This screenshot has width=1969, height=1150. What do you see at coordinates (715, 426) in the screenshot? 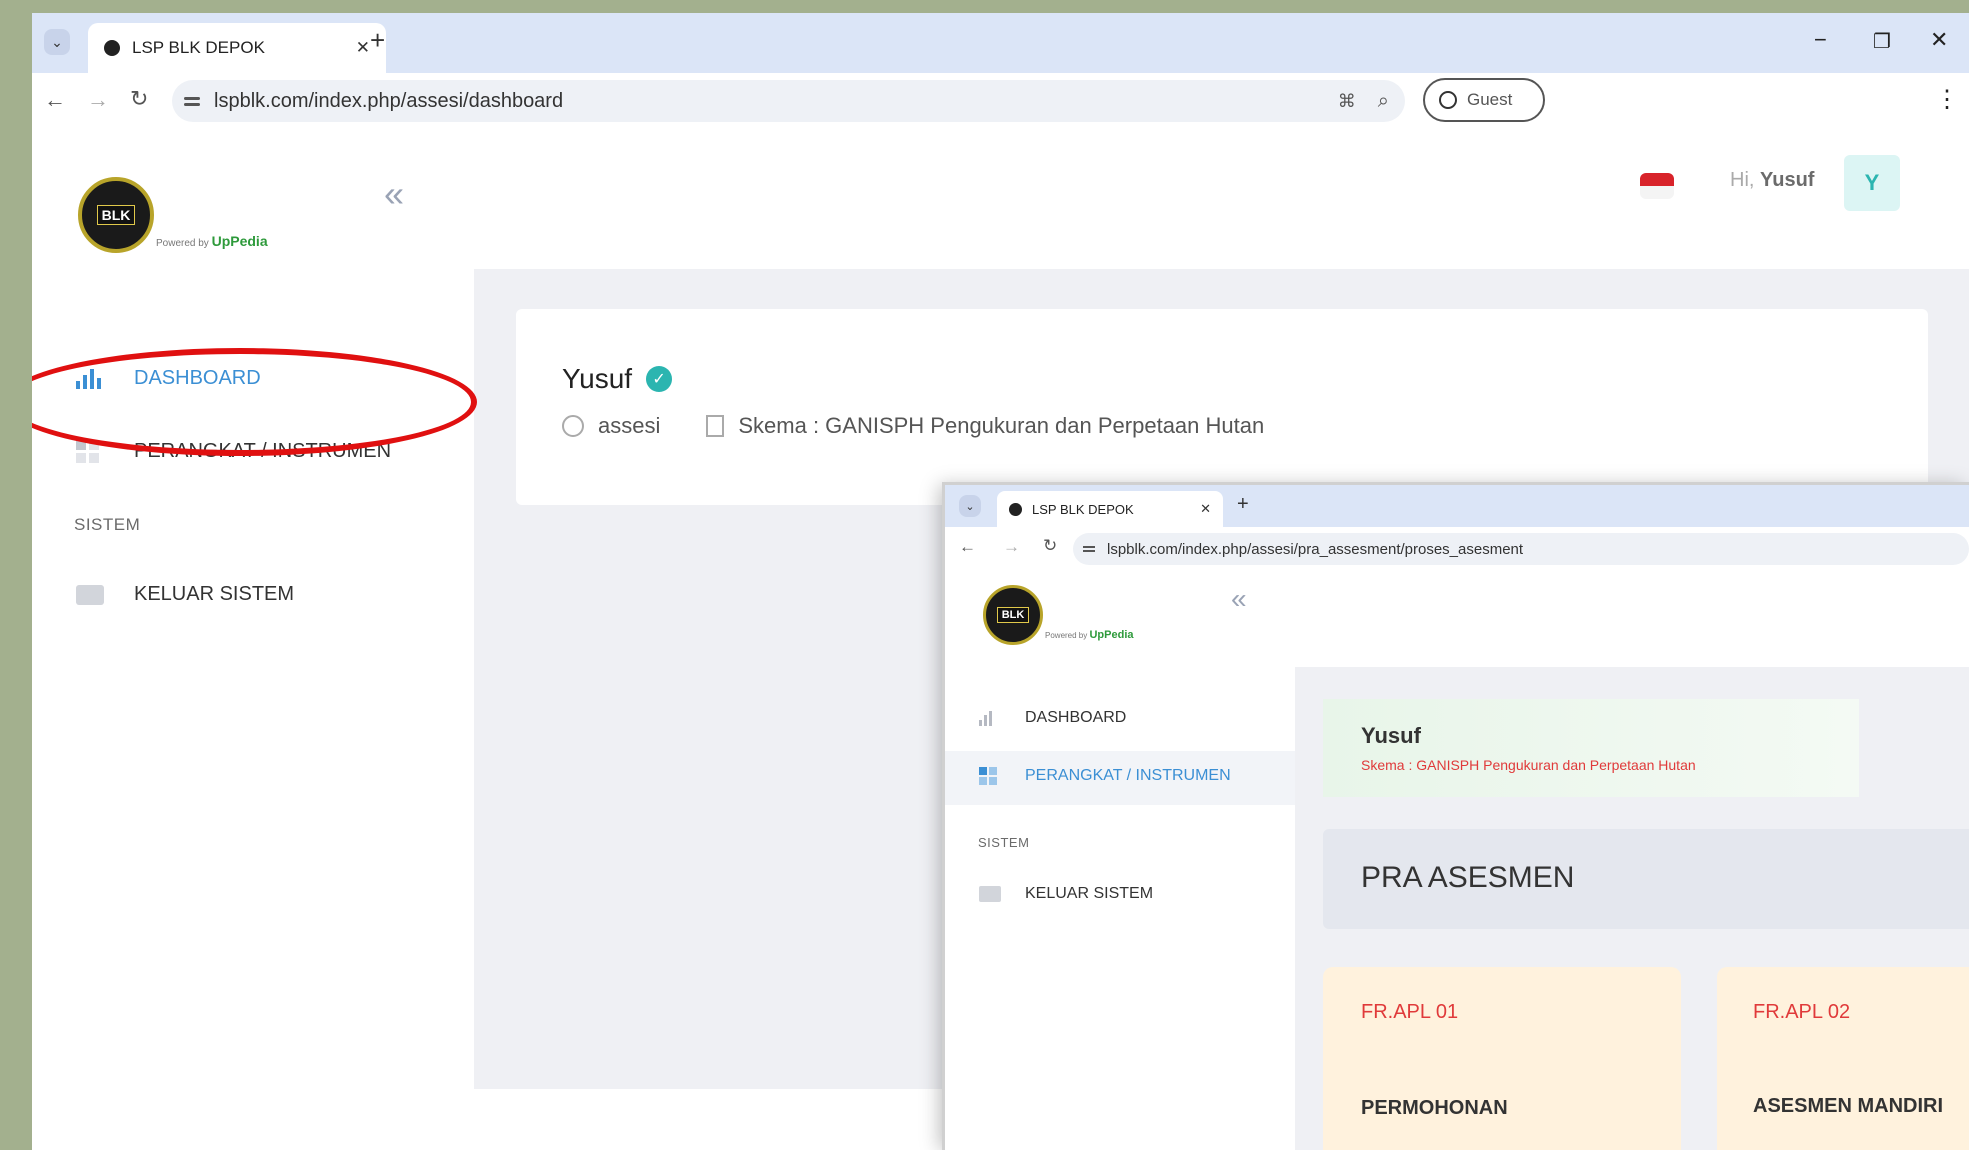
I see `document-icon` at bounding box center [715, 426].